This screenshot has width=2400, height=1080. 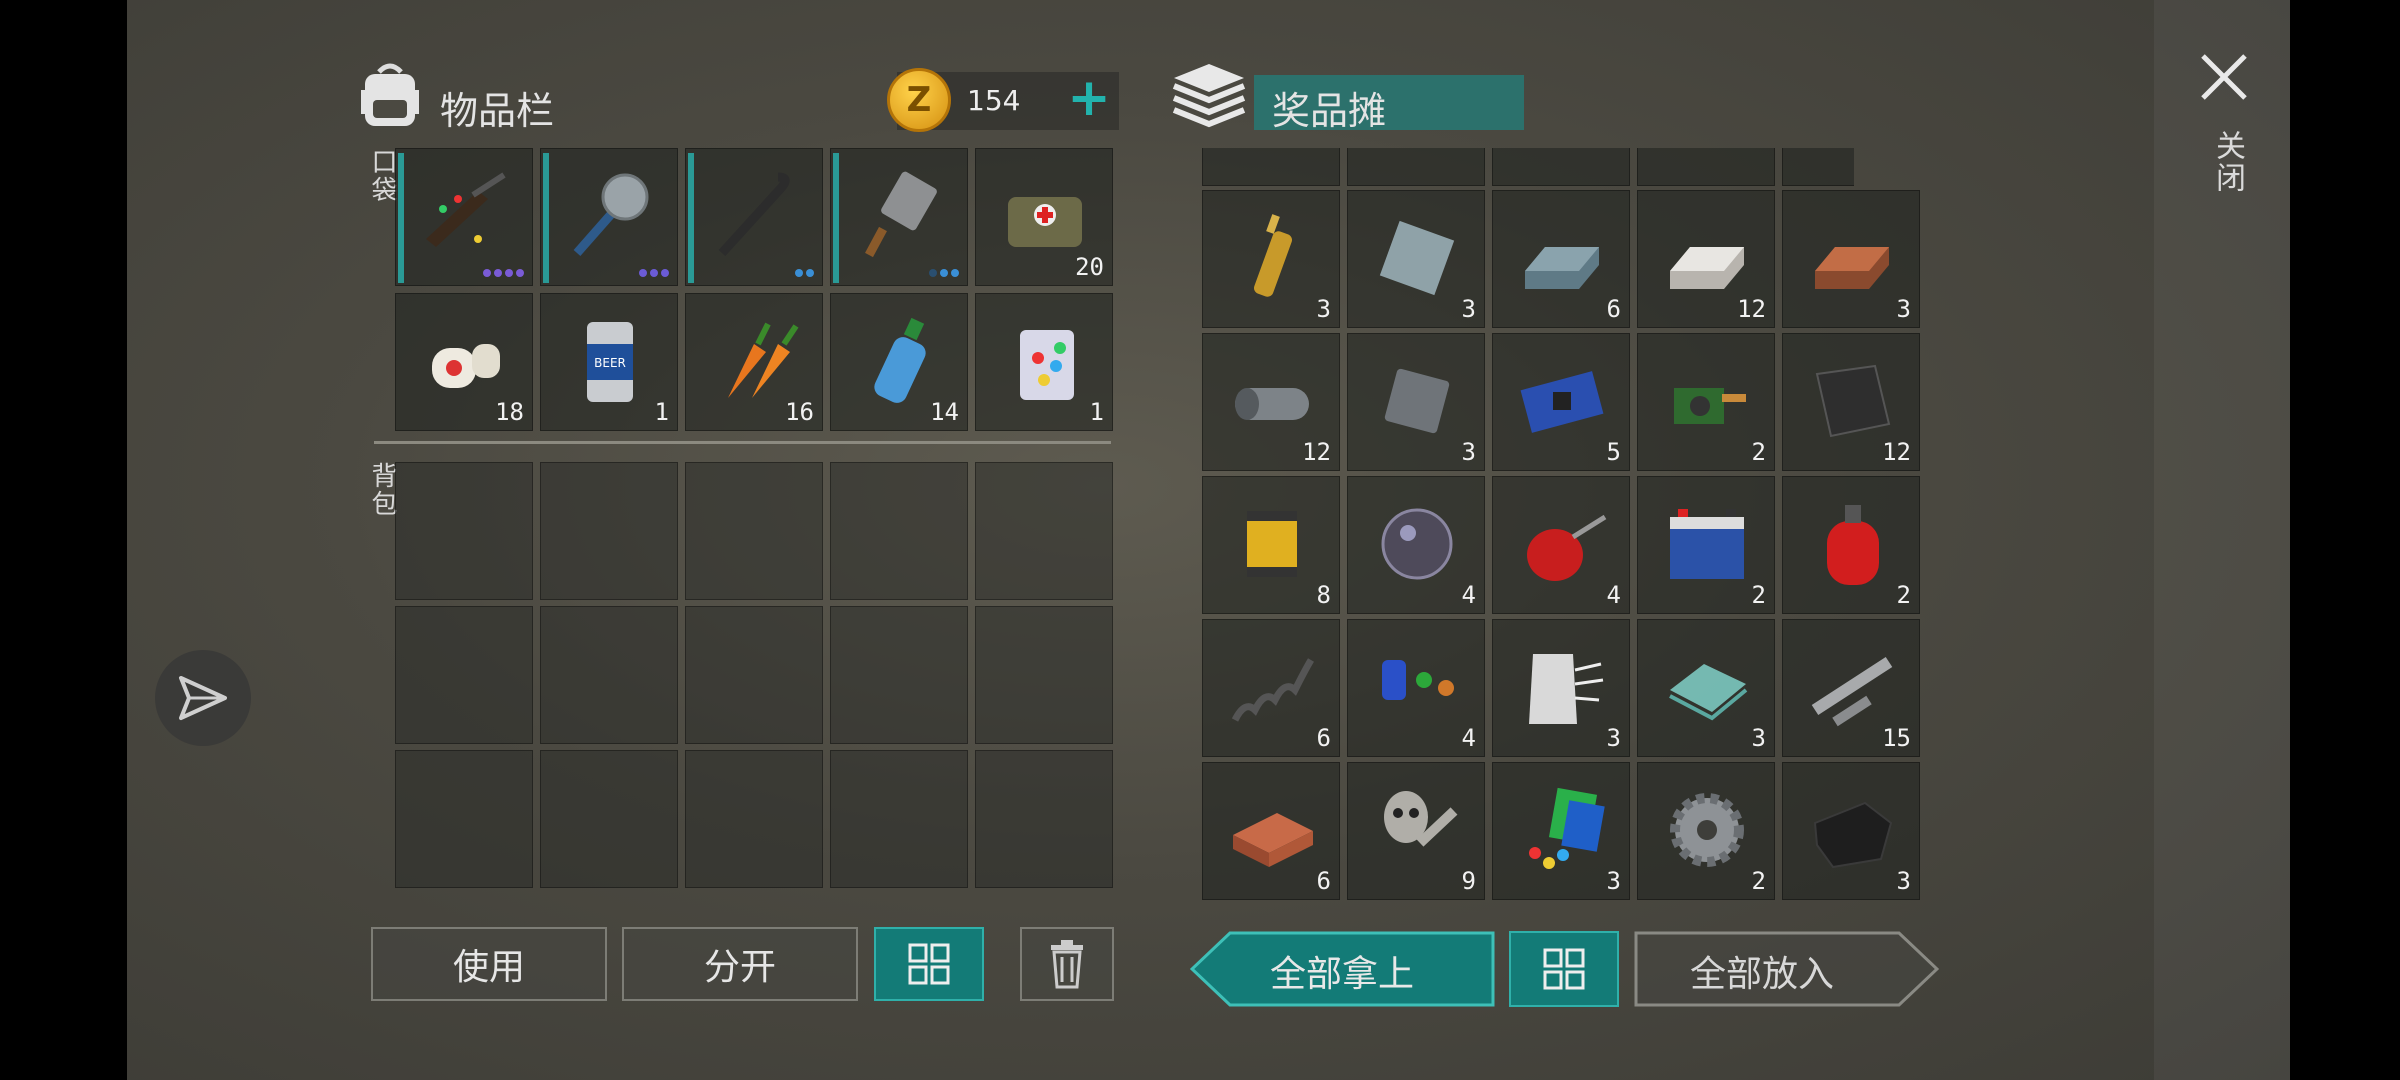 I want to click on coin-amount: 154, so click(x=994, y=100).